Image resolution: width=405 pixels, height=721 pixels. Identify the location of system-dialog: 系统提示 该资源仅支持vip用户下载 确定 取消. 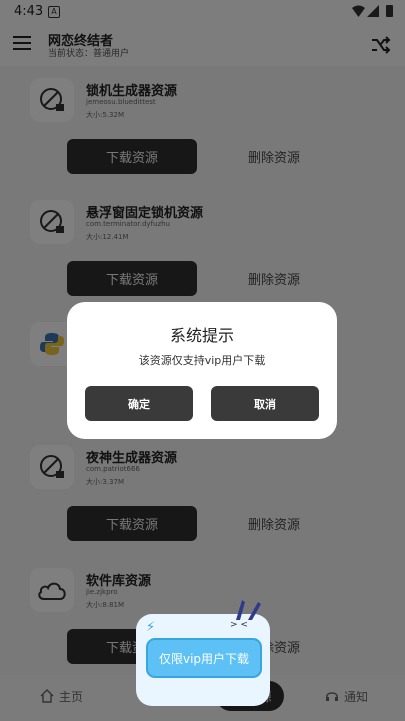
(202, 370).